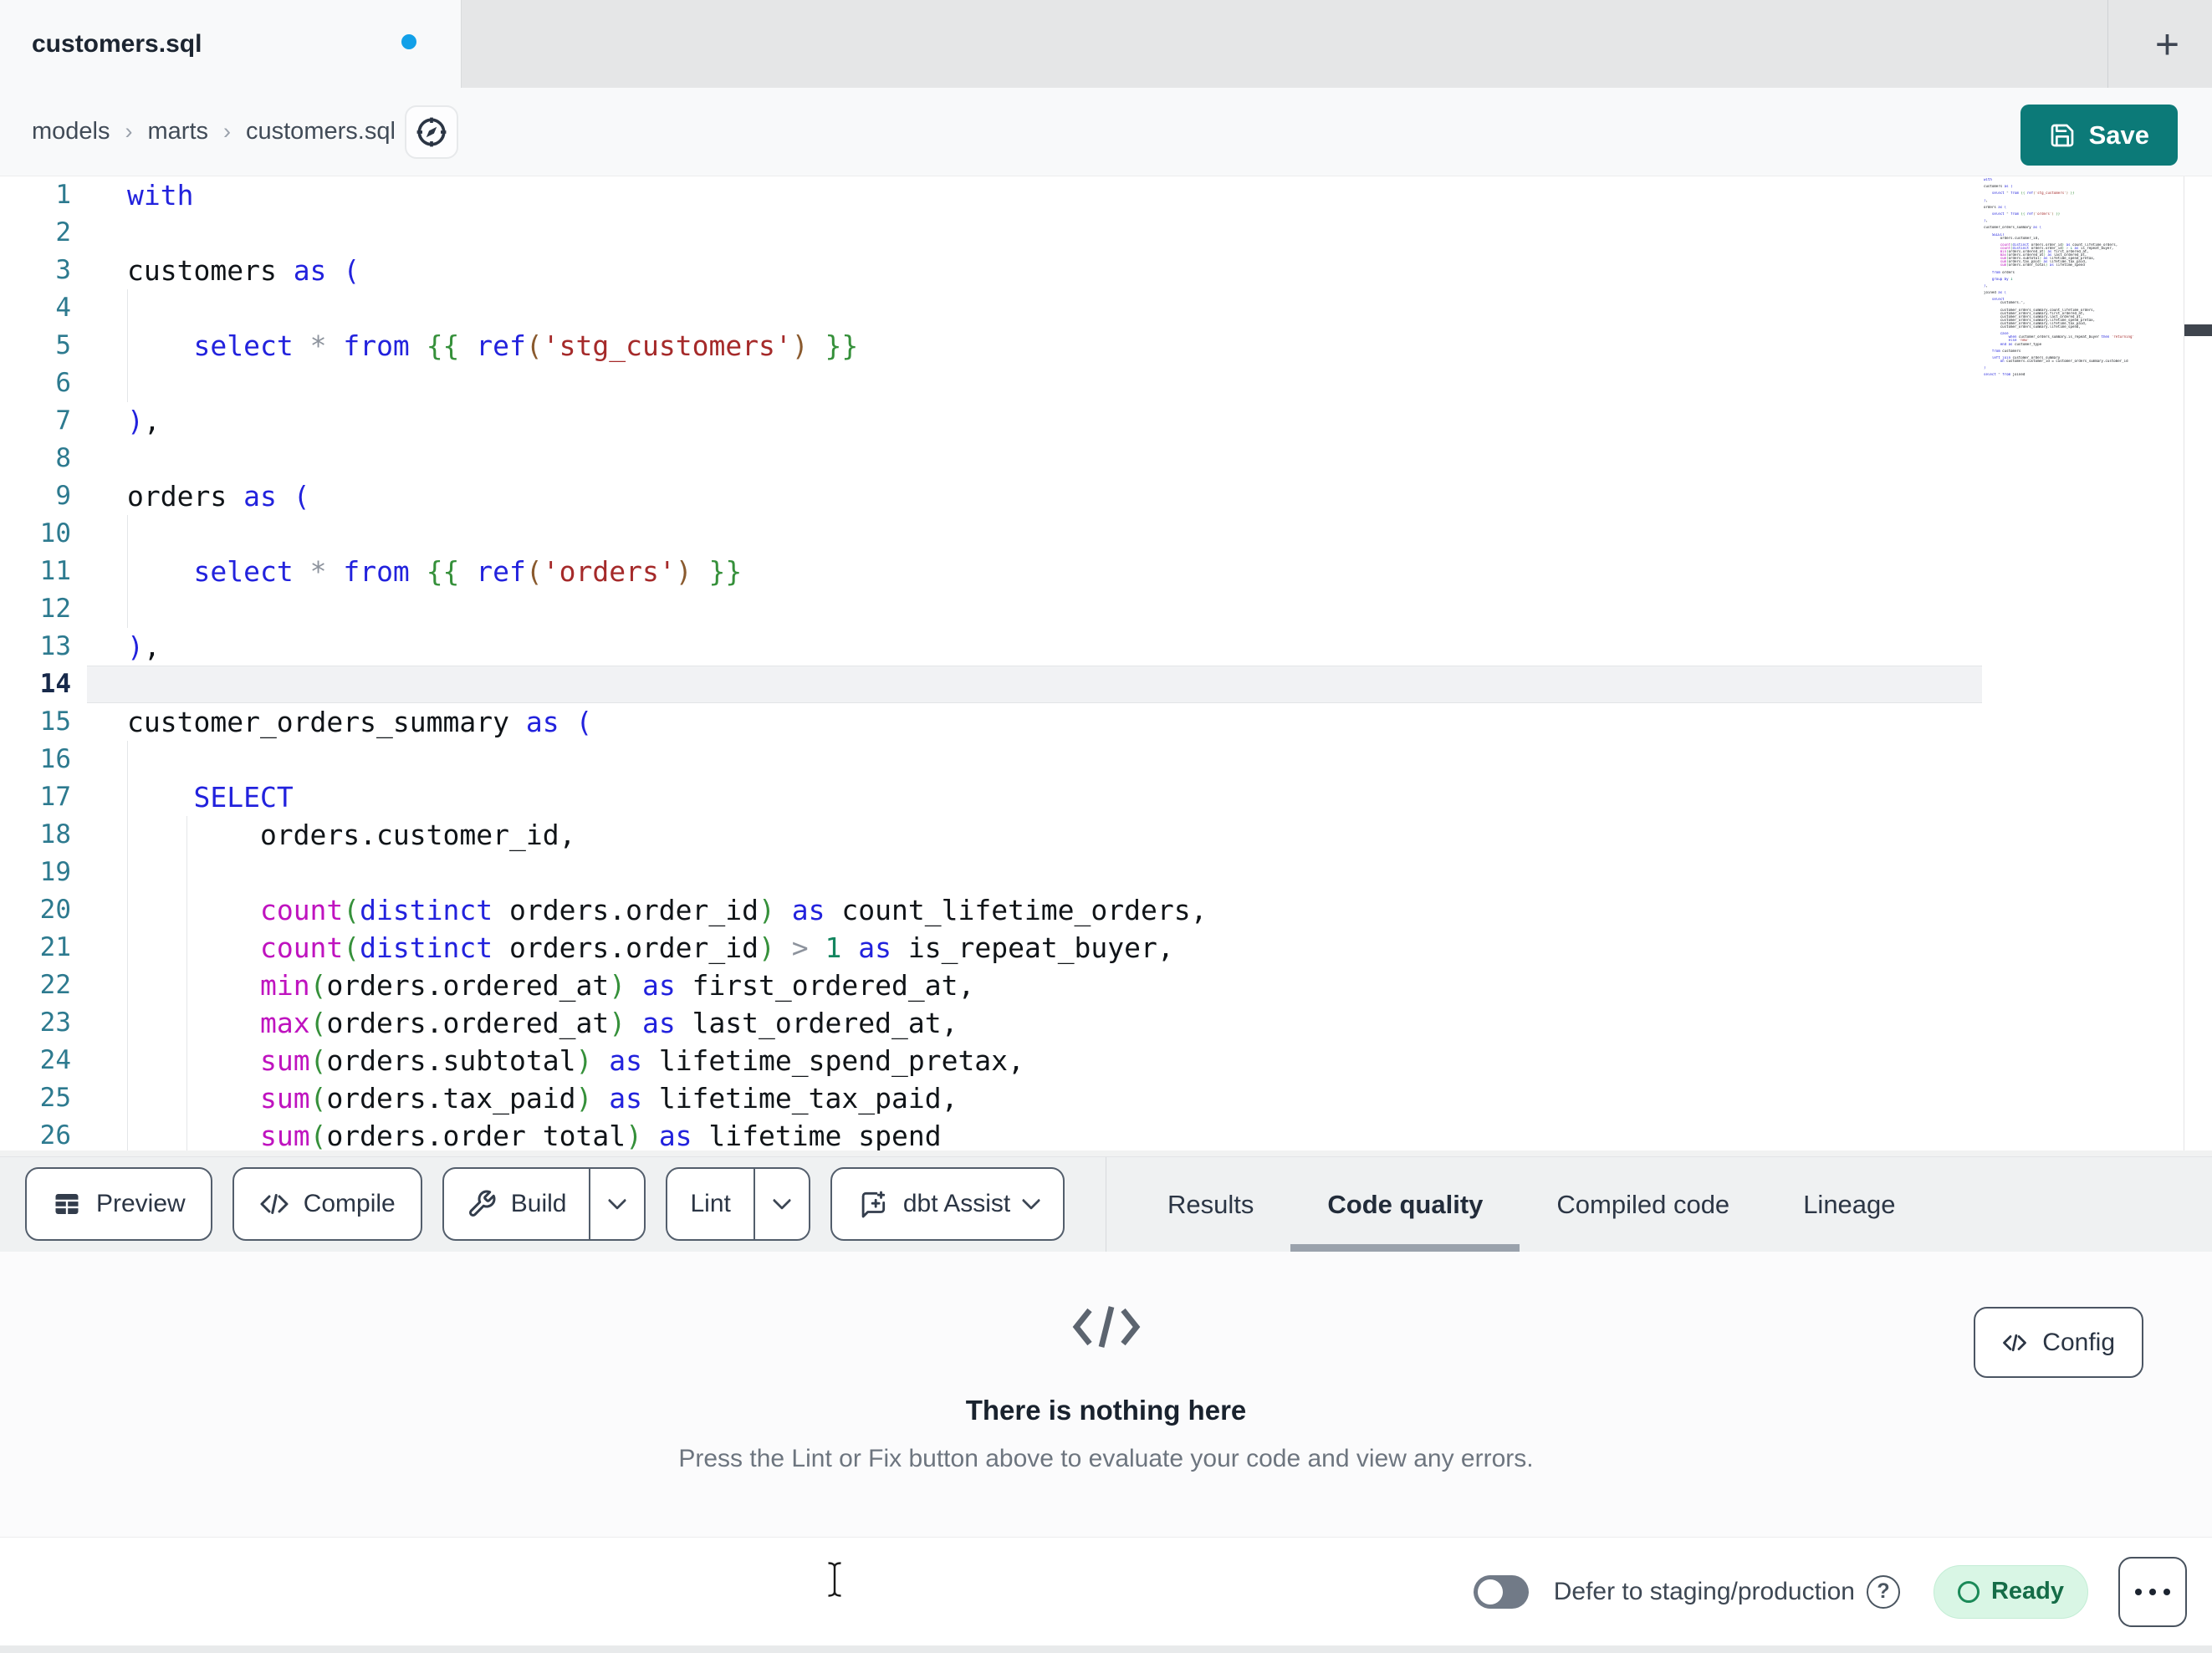 The height and width of the screenshot is (1653, 2212). Describe the element at coordinates (1849, 1204) in the screenshot. I see `tab-lineage: Lineage` at that location.